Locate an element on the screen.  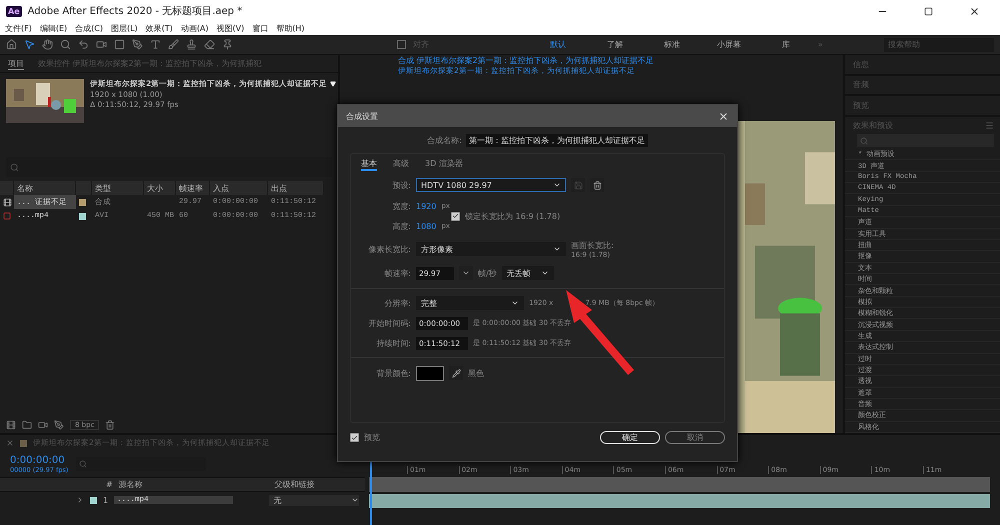
menu-item: 视图(V) is located at coordinates (230, 28).